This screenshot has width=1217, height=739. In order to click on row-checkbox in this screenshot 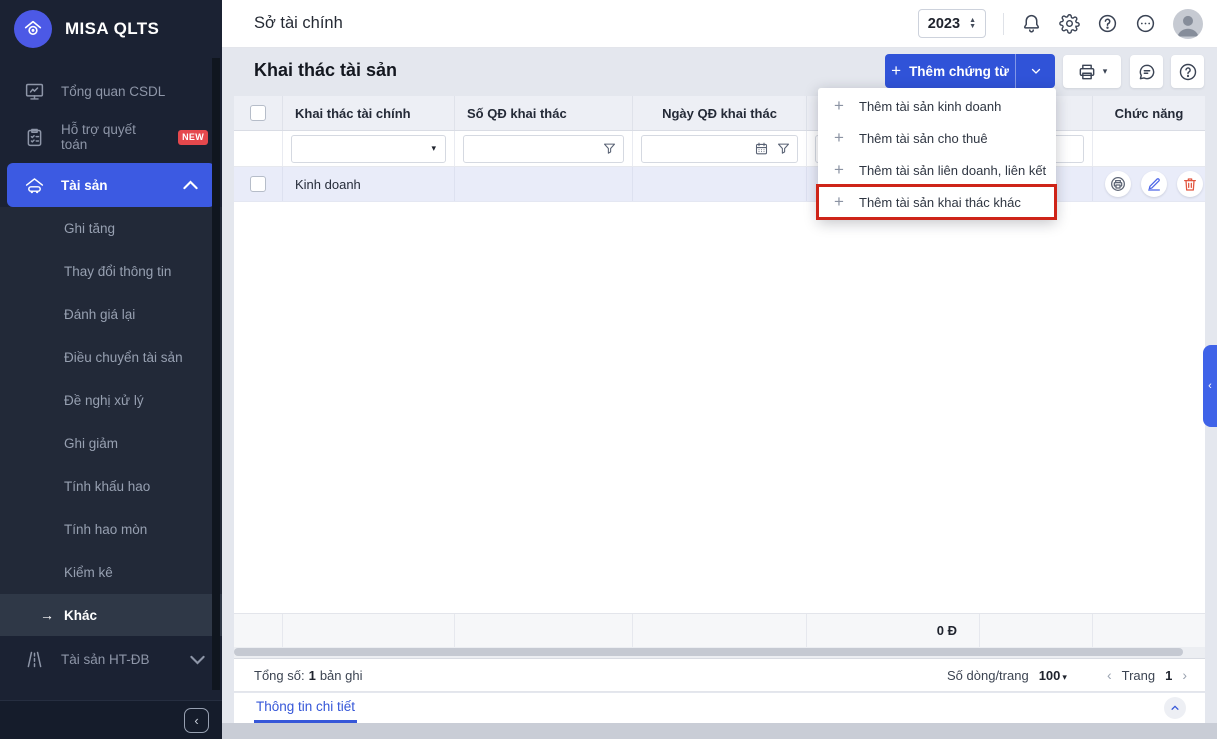, I will do `click(258, 184)`.